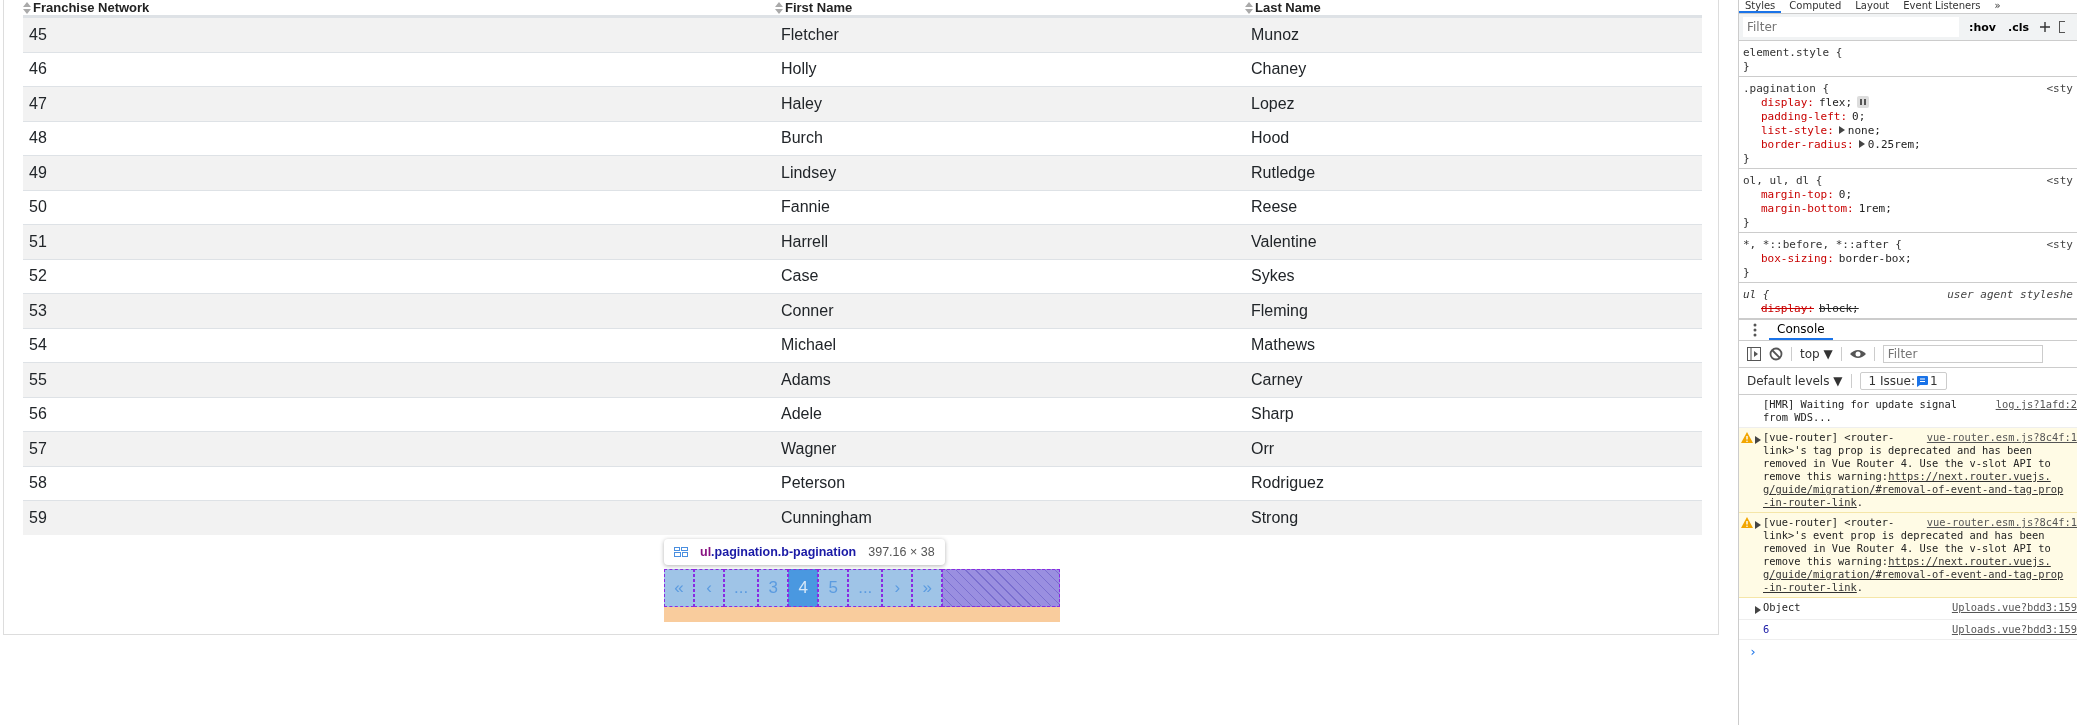 The image size is (2077, 725). Describe the element at coordinates (38, 448) in the screenshot. I see `table-cell: 57` at that location.